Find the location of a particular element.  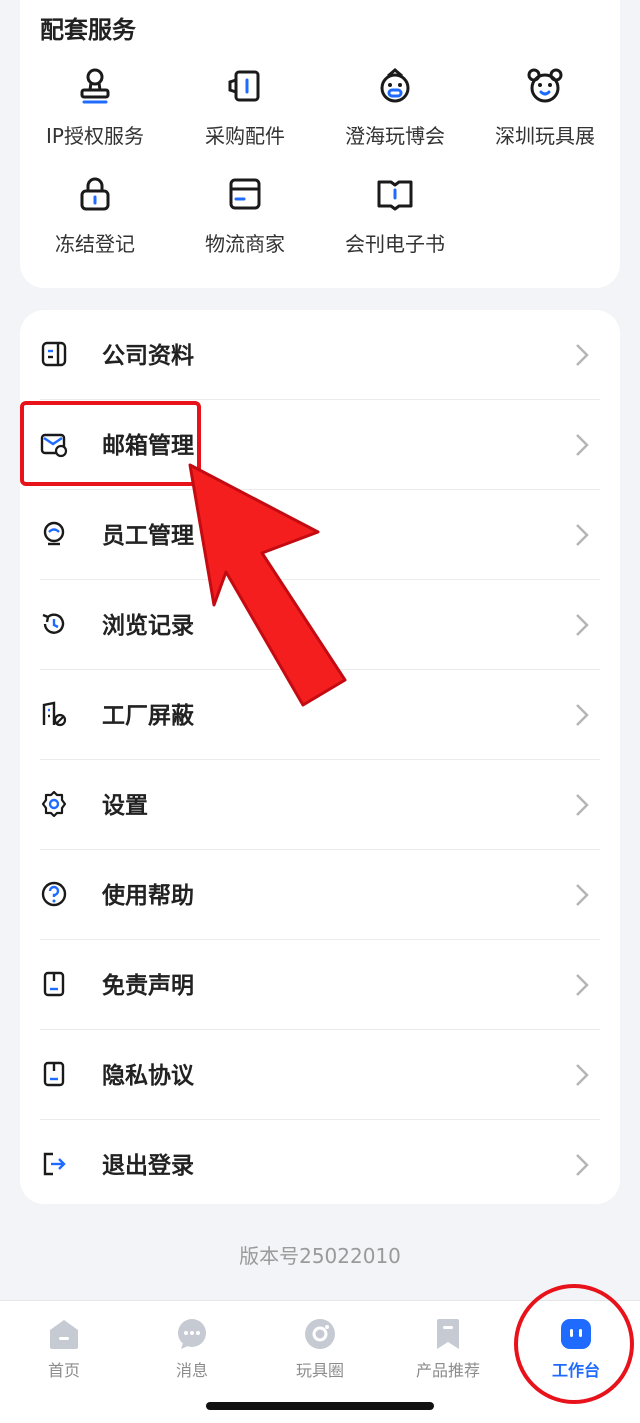

service-logistics: 物流商家 is located at coordinates (245, 215).